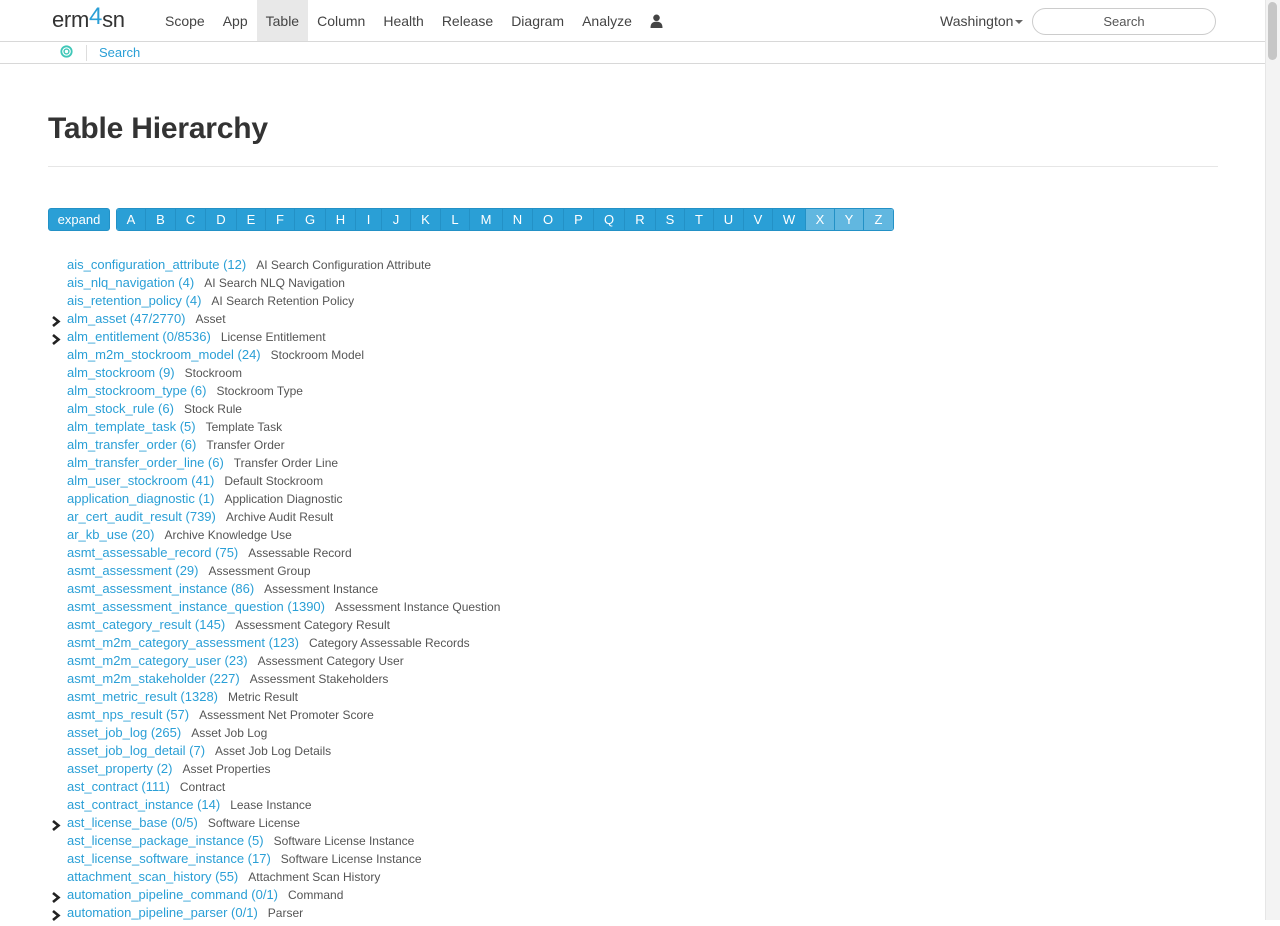 The height and width of the screenshot is (926, 1280). I want to click on table-name: ar_kb_use (20), so click(111, 534).